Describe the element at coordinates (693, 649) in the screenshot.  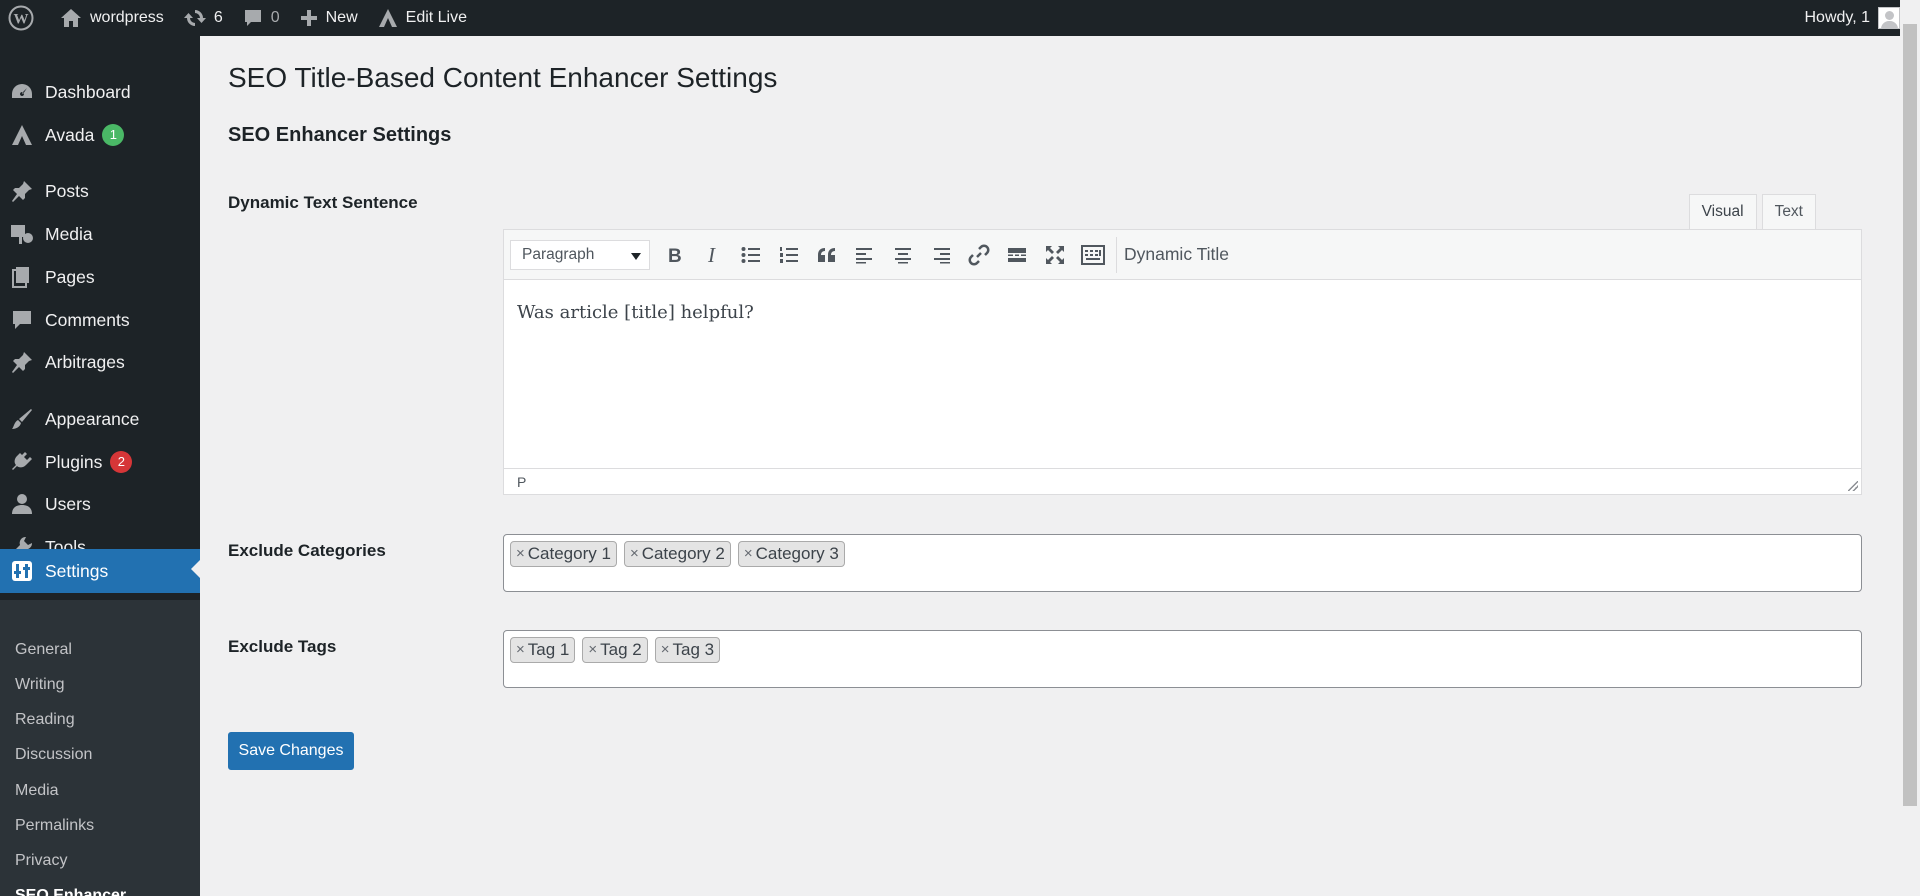
I see `token-label: Tag 3` at that location.